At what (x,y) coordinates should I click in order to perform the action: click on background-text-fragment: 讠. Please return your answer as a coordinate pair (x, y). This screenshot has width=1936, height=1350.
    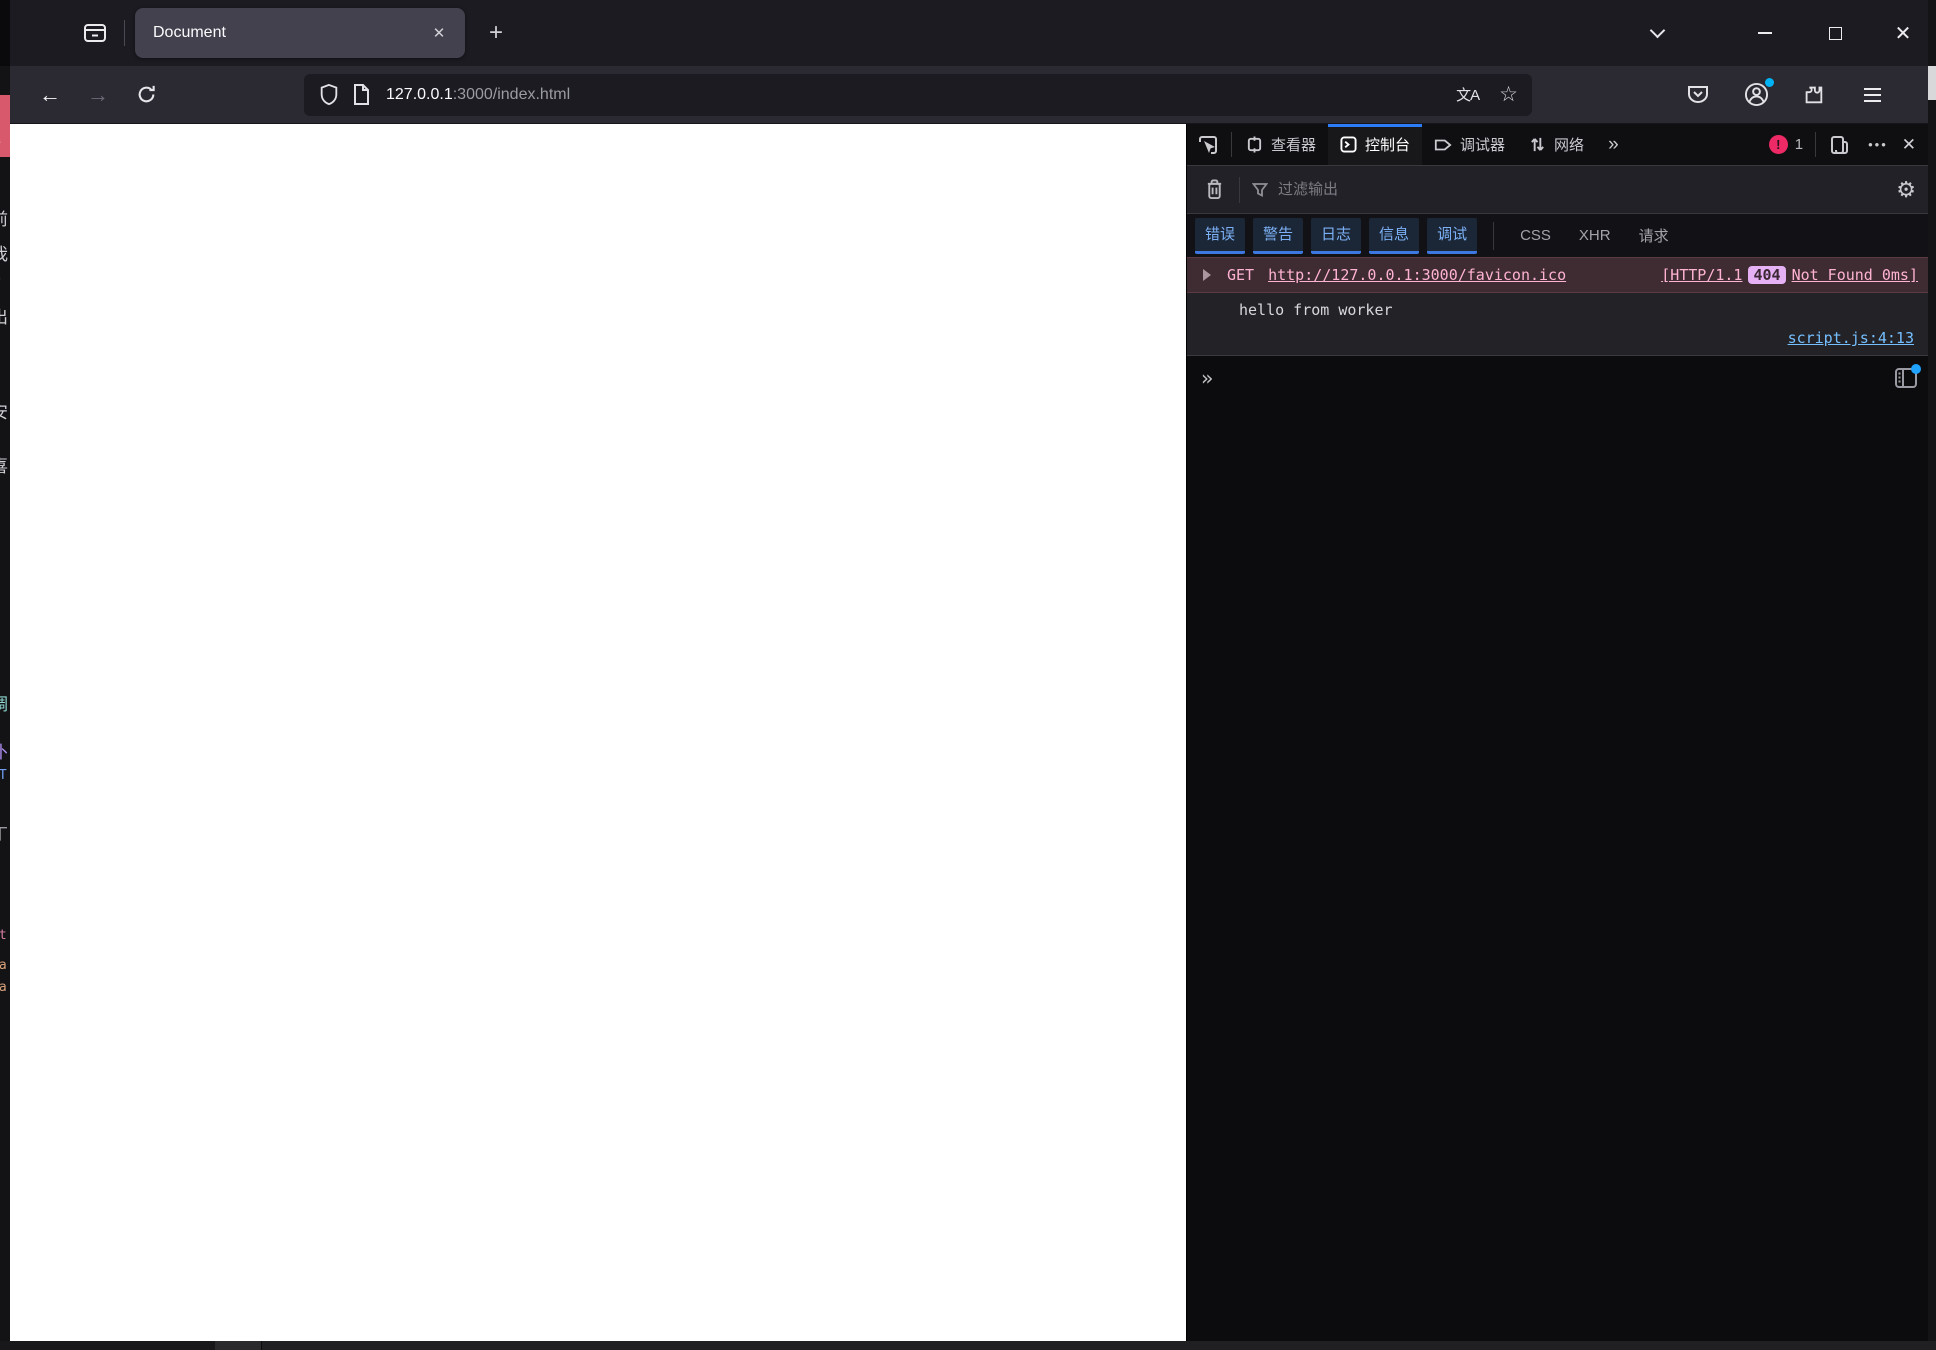
    Looking at the image, I should click on (5, 577).